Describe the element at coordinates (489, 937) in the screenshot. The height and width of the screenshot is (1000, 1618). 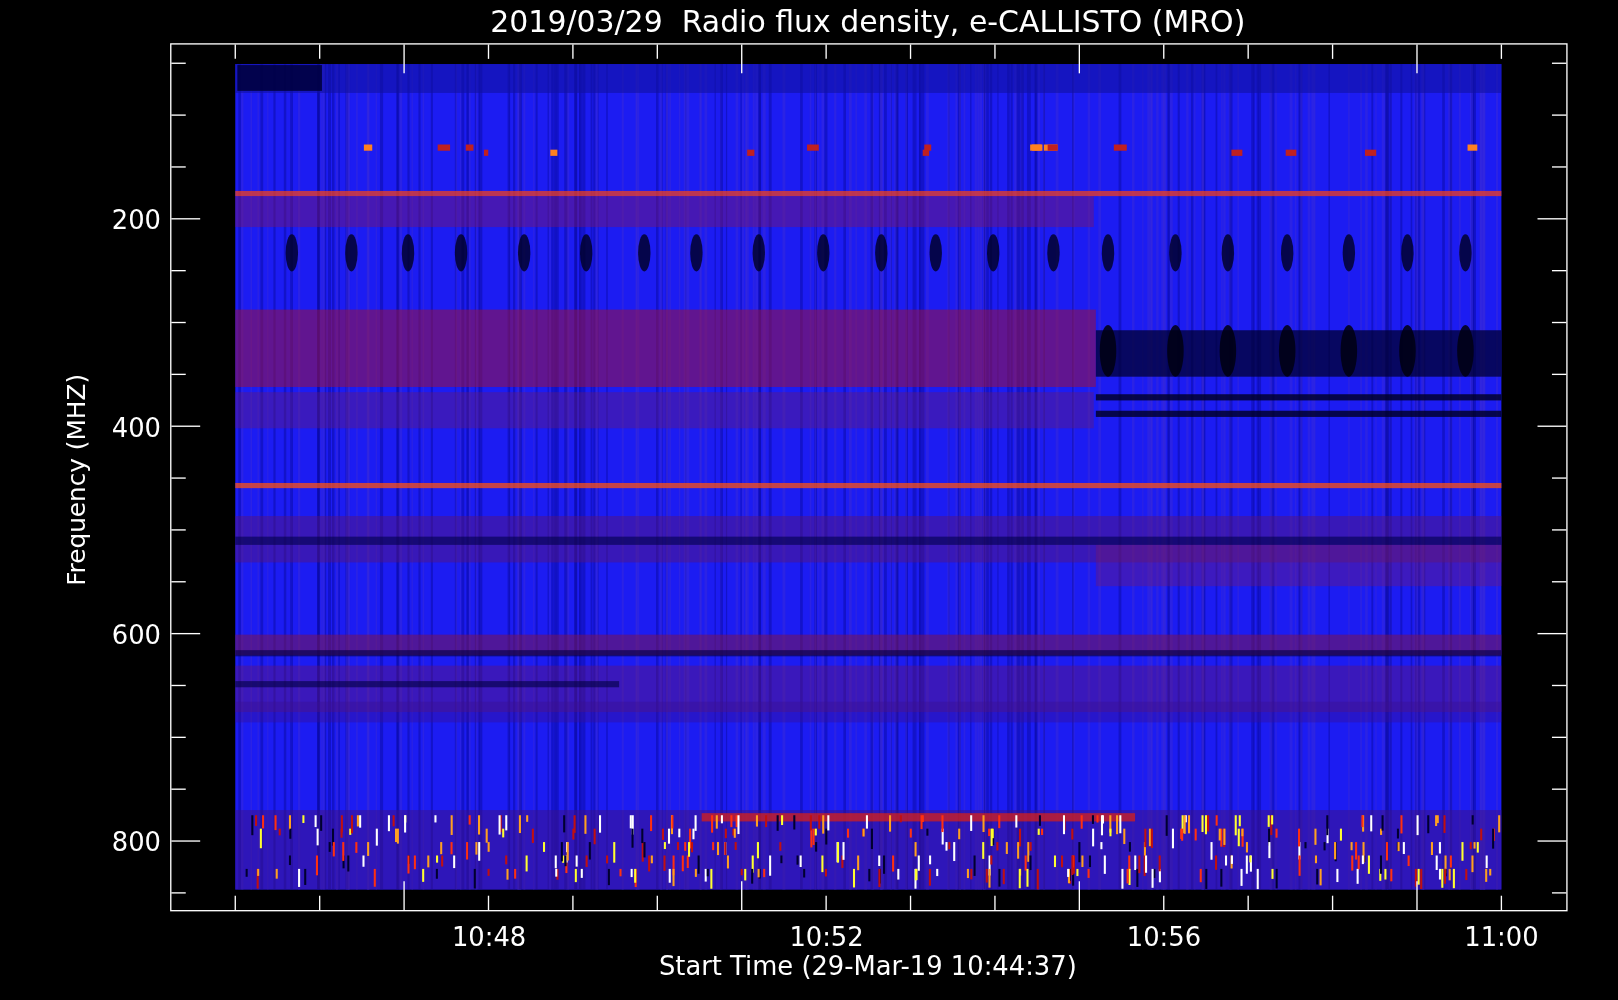
I see `x-tick-label: 10:48` at that location.